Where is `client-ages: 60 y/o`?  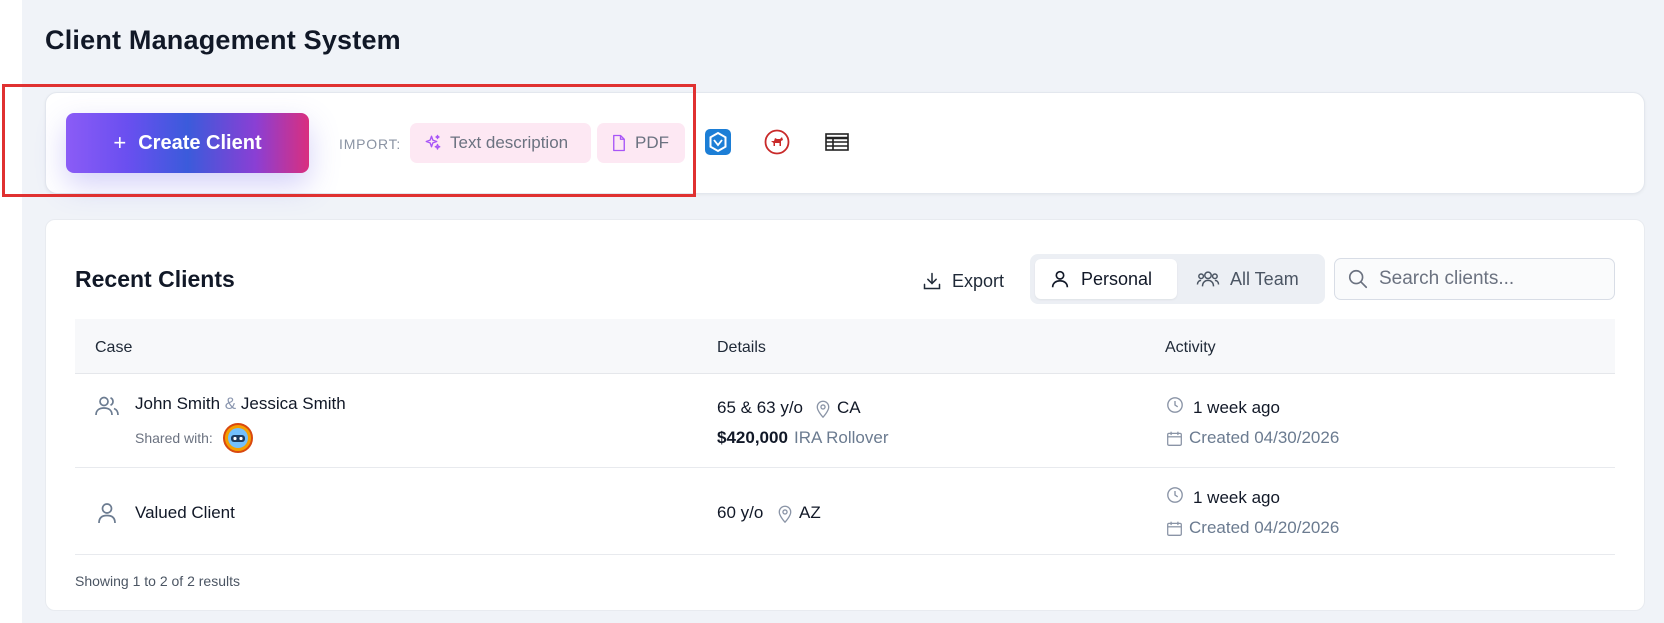 client-ages: 60 y/o is located at coordinates (740, 512).